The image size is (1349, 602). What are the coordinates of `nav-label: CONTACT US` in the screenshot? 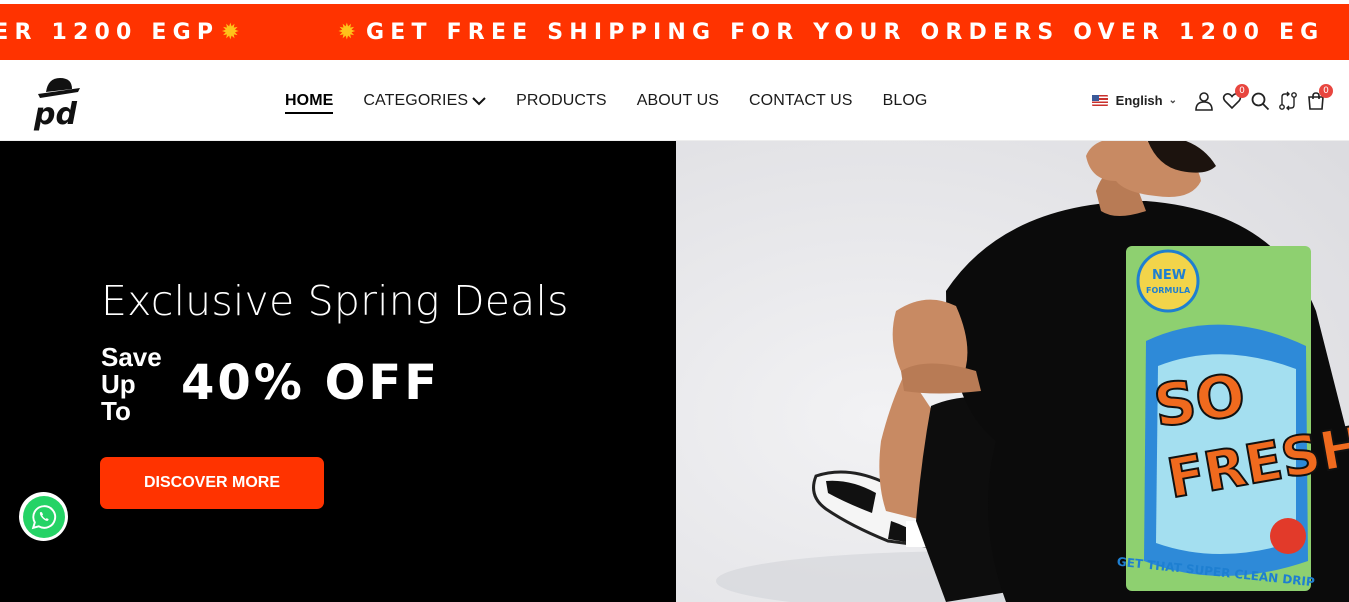 It's located at (801, 100).